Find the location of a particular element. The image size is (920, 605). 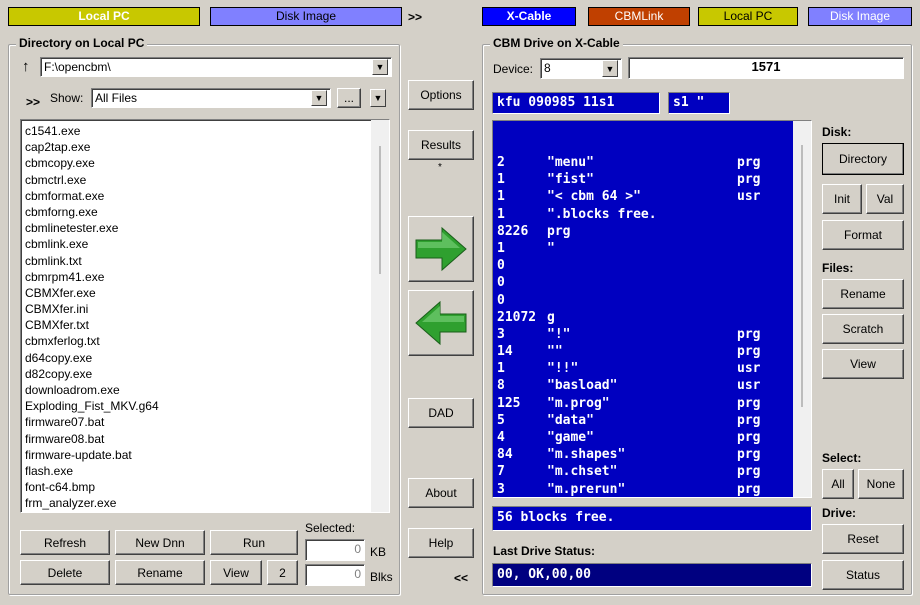

list-item: cbmforng.exe is located at coordinates (205, 212).